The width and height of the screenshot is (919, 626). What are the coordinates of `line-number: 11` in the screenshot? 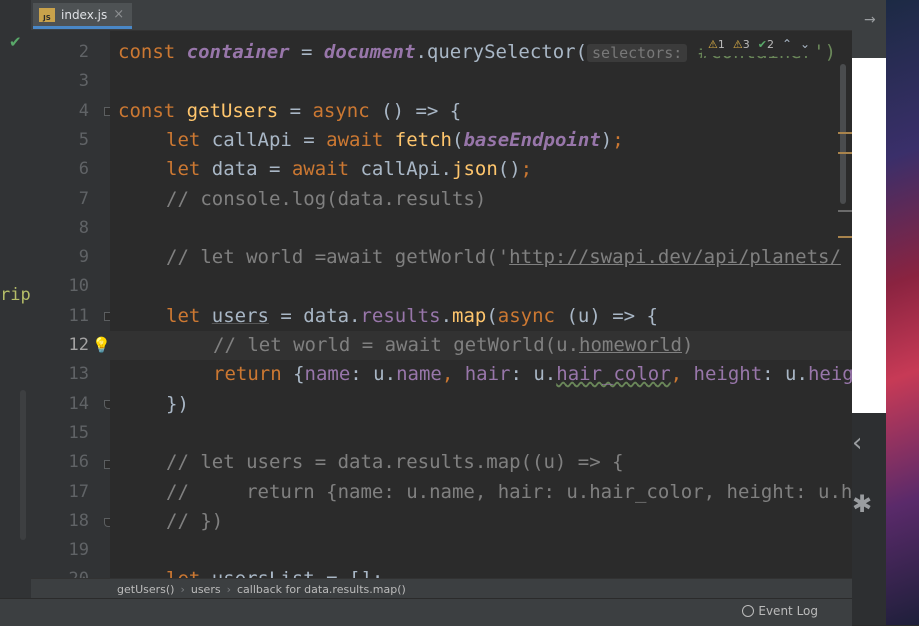 It's located at (78, 315).